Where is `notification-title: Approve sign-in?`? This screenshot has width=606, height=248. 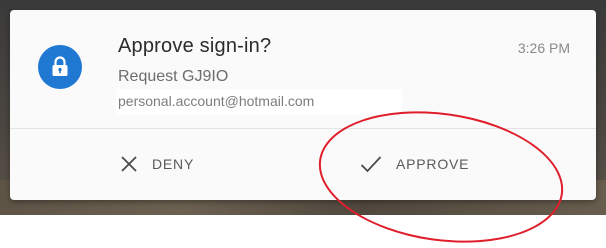
notification-title: Approve sign-in? is located at coordinates (195, 46).